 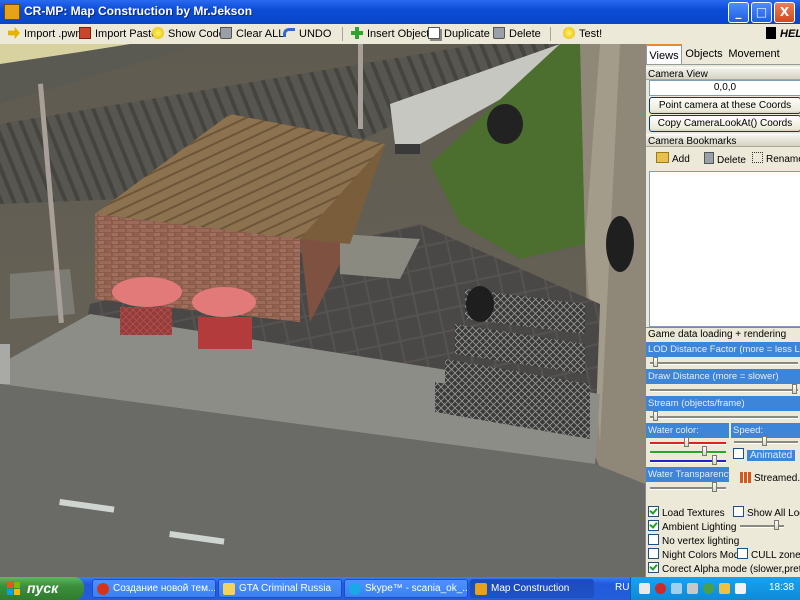 What do you see at coordinates (738, 453) in the screenshot?
I see `animated-box` at bounding box center [738, 453].